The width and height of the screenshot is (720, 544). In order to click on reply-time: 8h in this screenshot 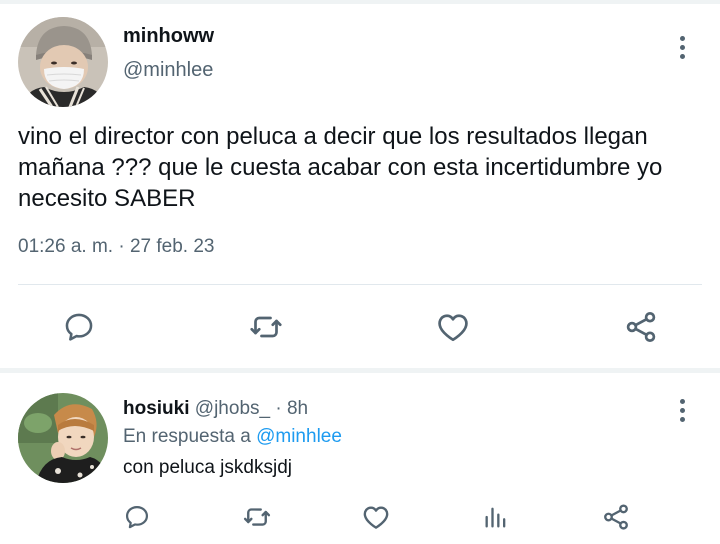, I will do `click(297, 408)`.